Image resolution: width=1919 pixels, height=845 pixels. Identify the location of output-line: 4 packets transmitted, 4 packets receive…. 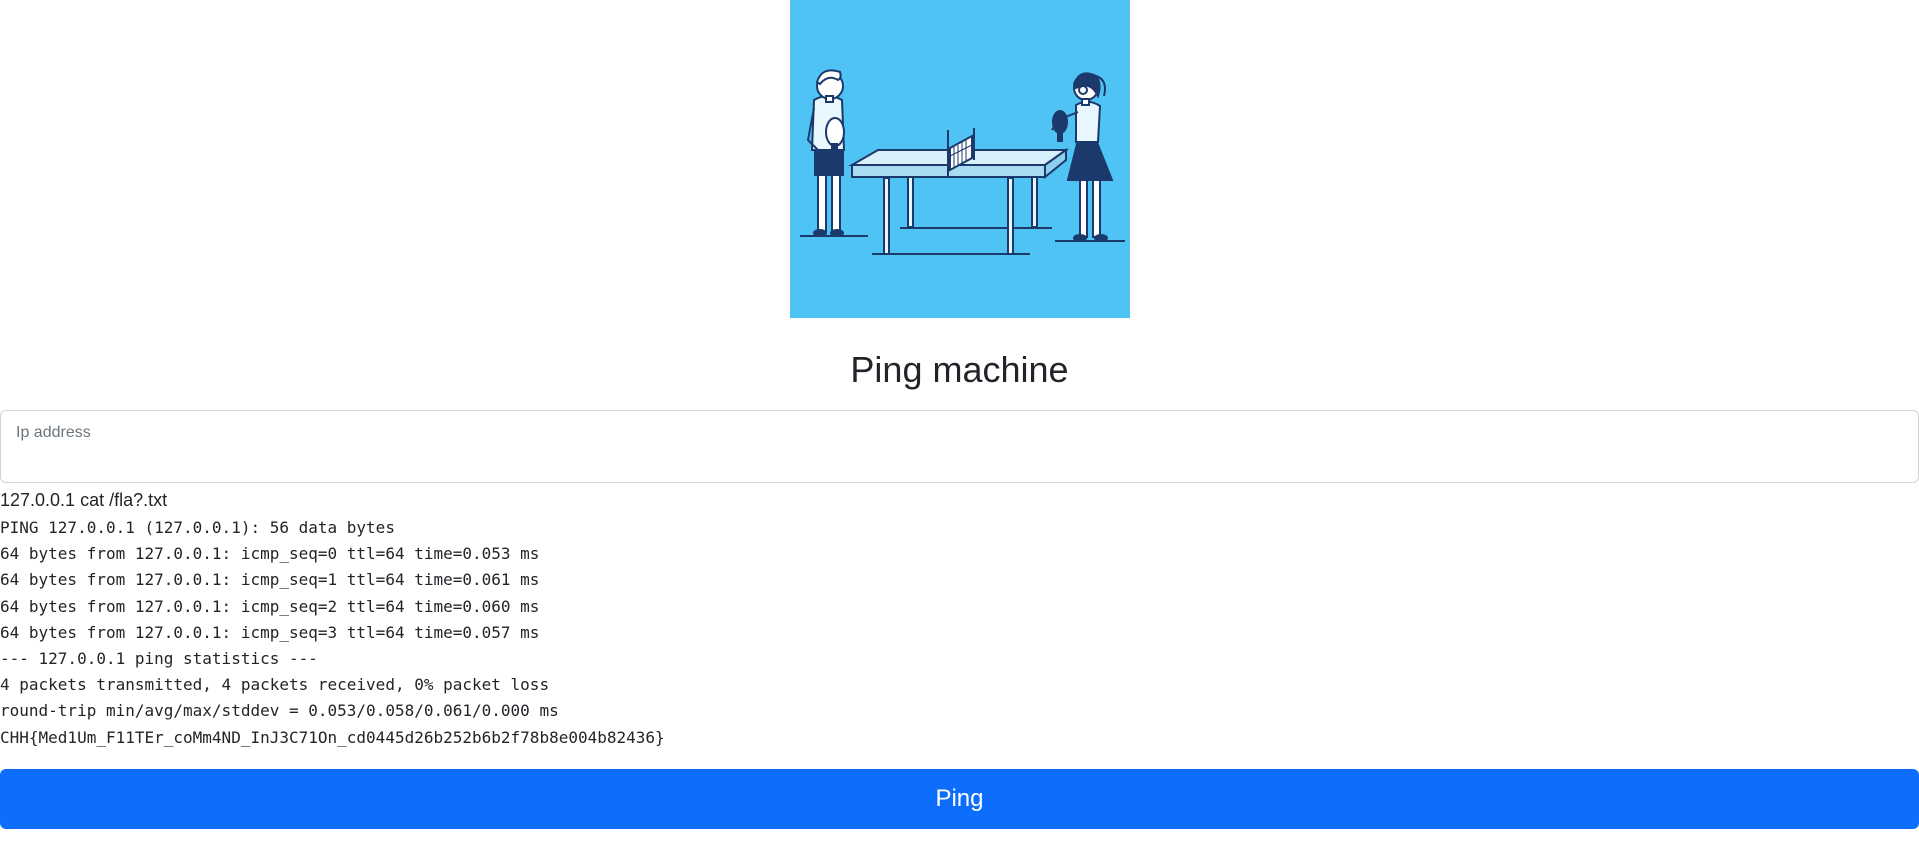
(275, 685).